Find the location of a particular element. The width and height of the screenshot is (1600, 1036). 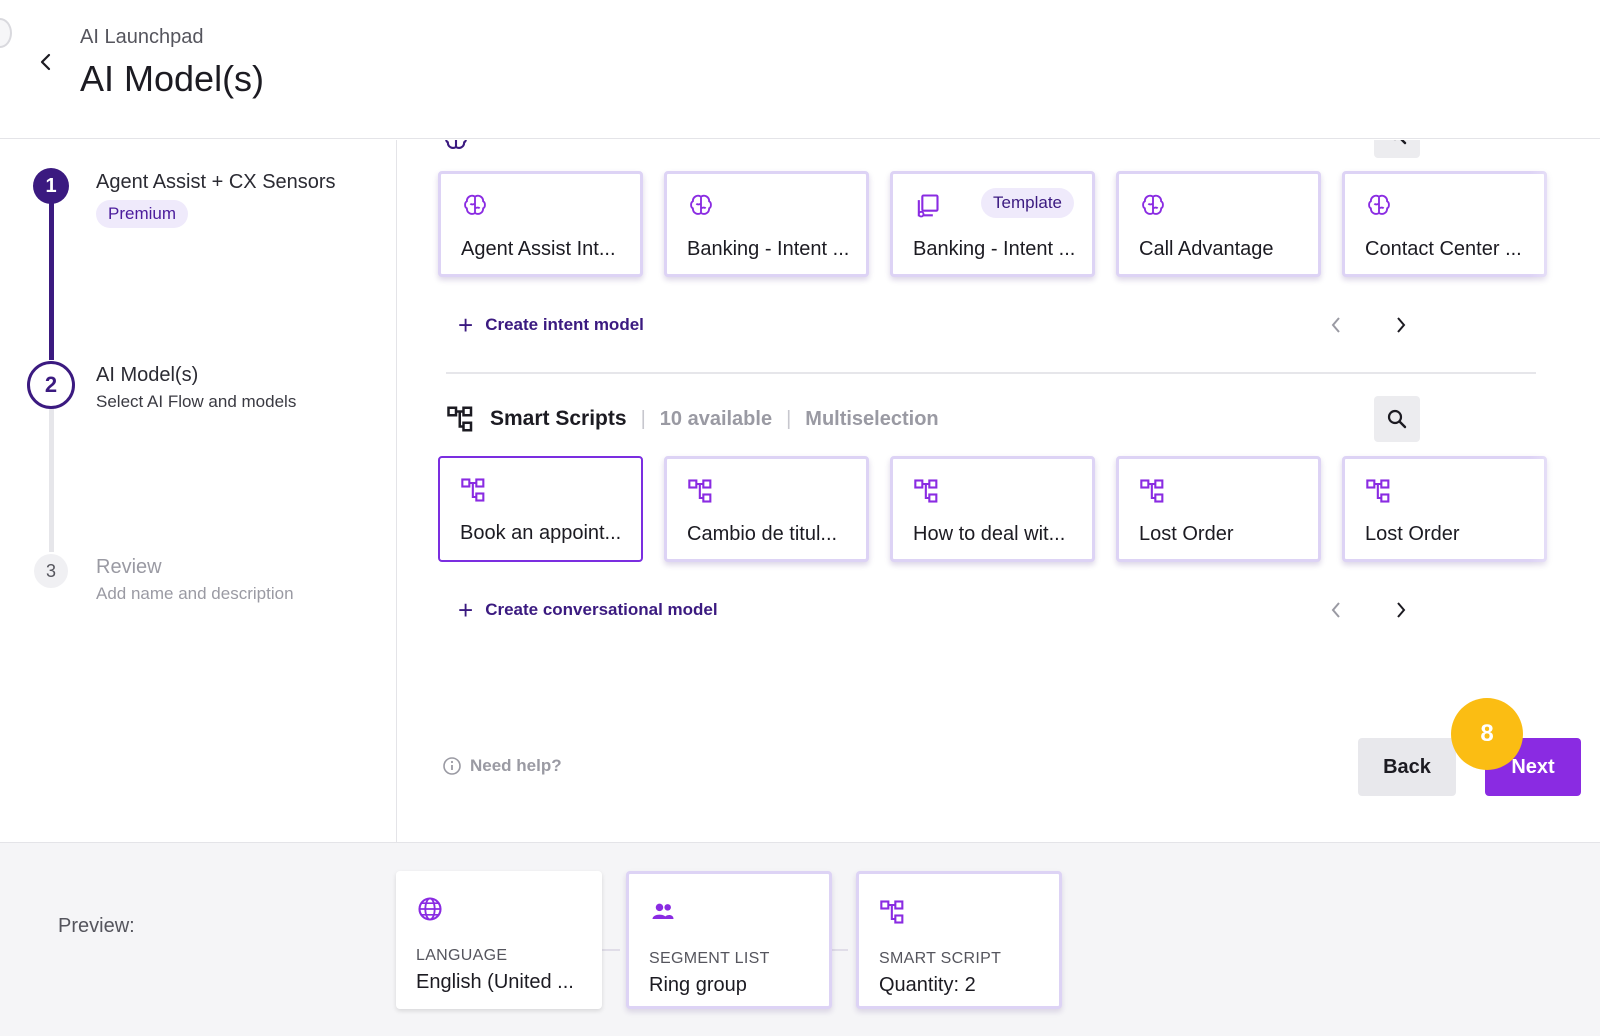

section-divider is located at coordinates (991, 373).